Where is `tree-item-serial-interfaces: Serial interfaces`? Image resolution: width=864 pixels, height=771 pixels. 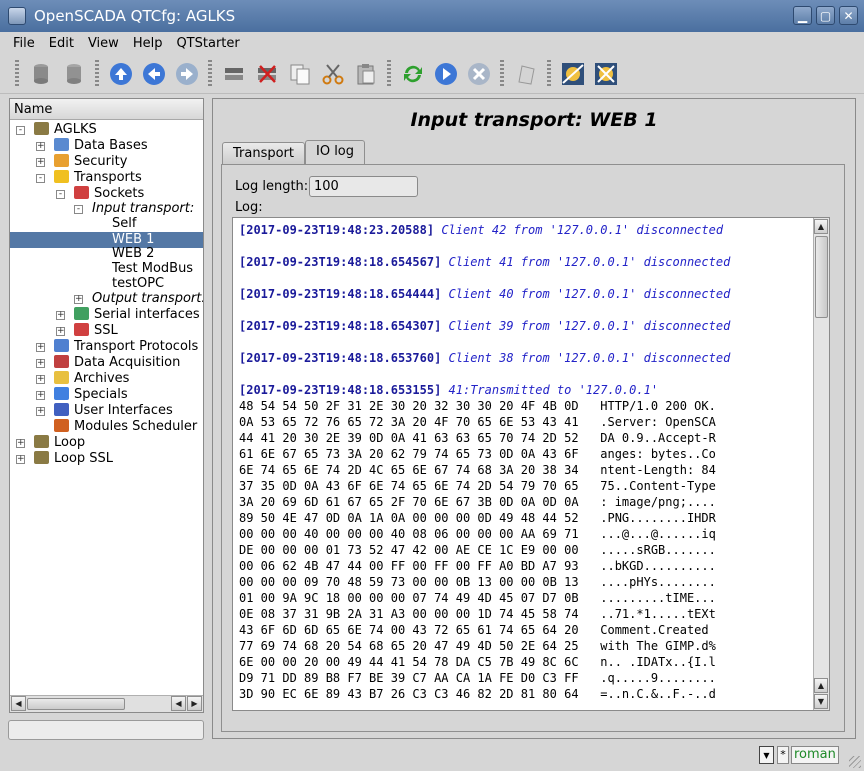
tree-item-serial-interfaces: Serial interfaces is located at coordinates (137, 315).